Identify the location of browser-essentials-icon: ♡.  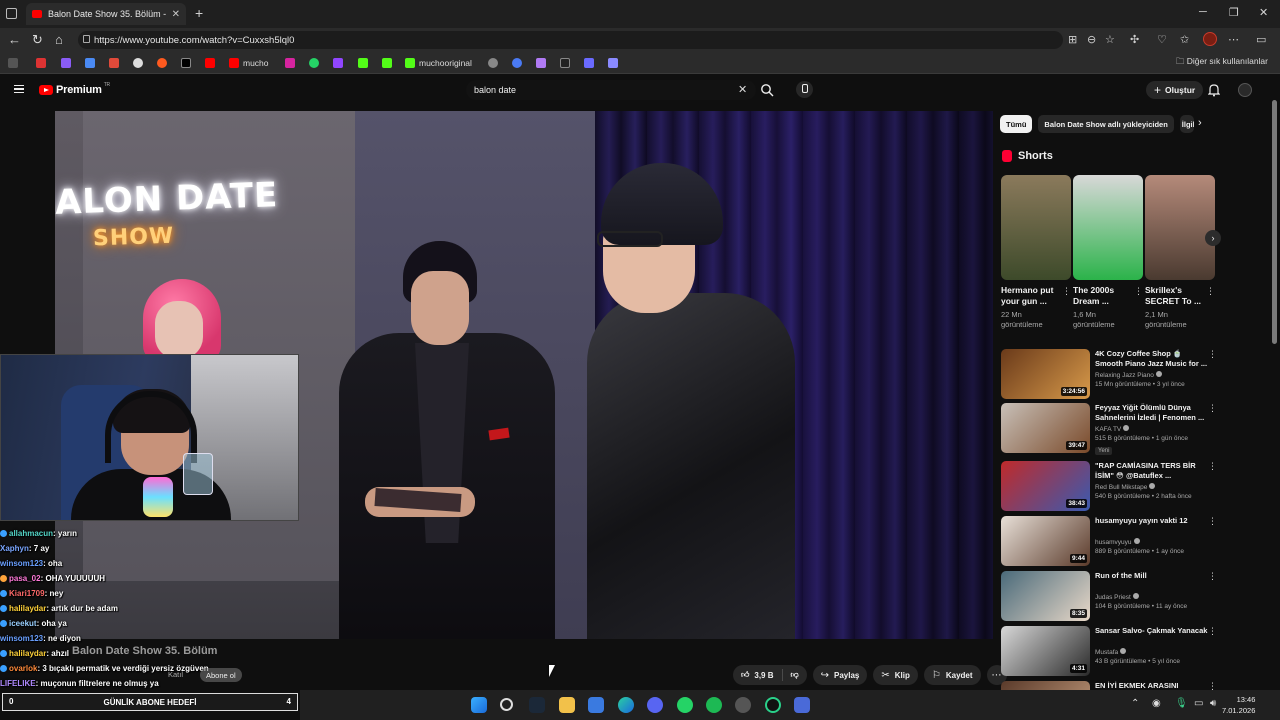
(1162, 39).